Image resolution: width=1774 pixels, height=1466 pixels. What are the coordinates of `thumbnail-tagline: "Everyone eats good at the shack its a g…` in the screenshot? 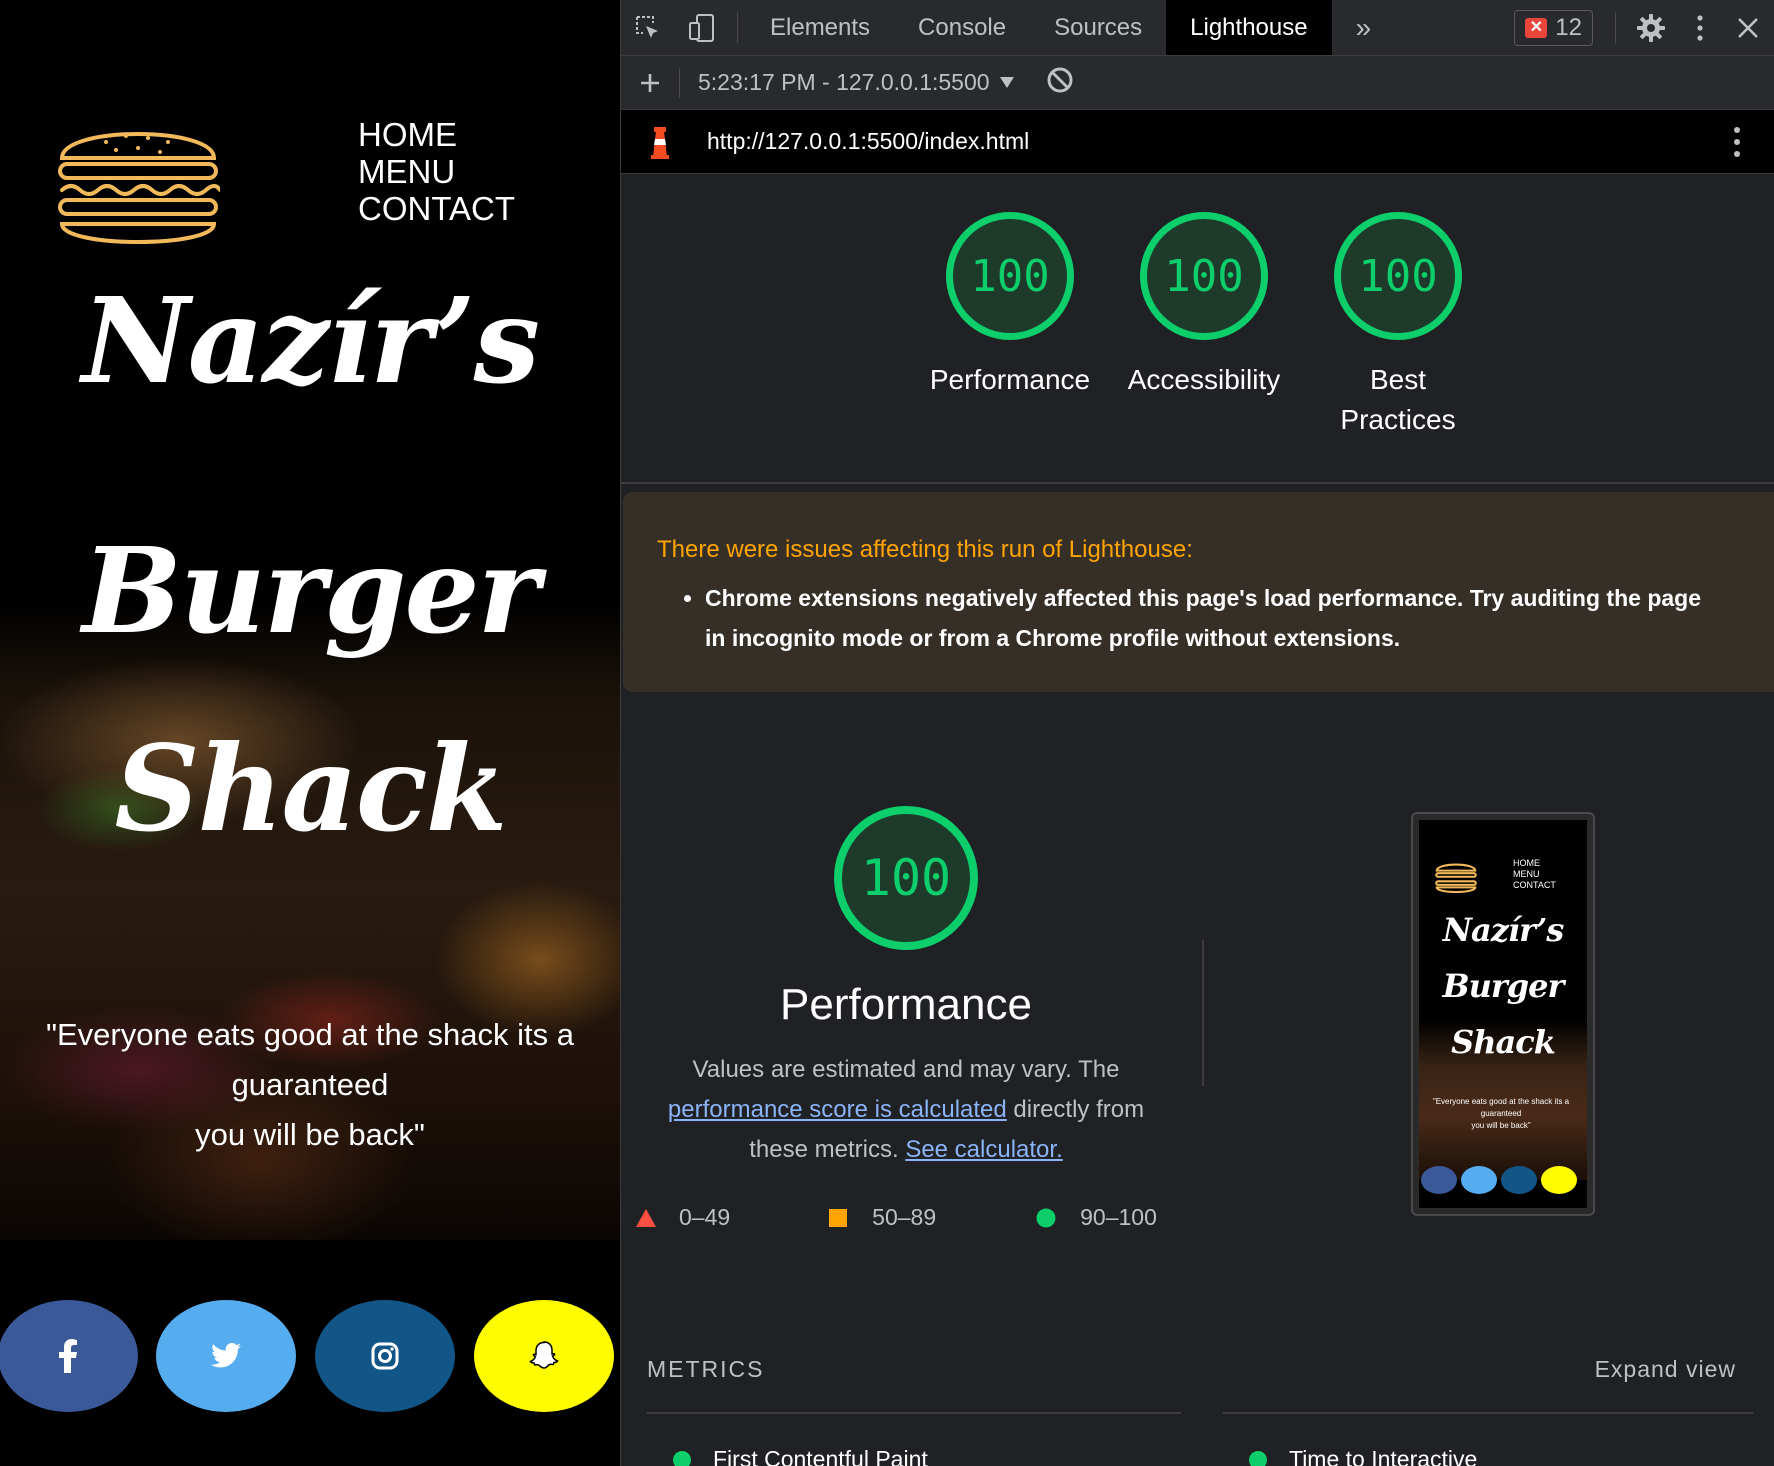 It's located at (1501, 1114).